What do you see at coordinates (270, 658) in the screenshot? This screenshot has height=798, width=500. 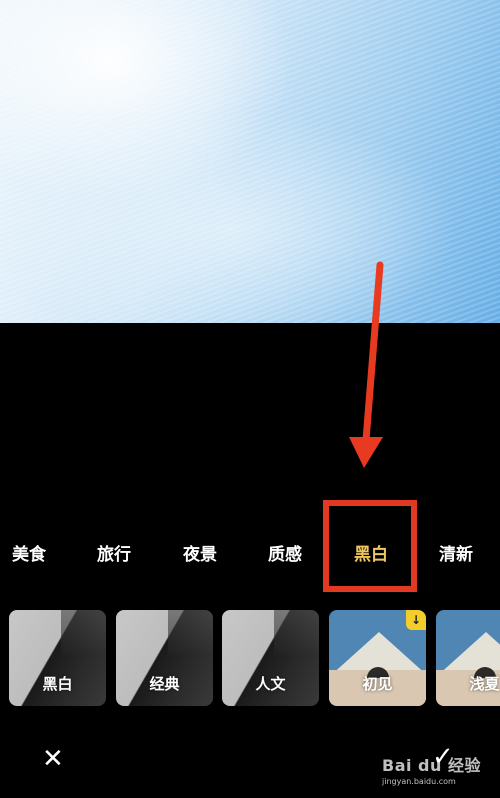 I see `filter-thumb-humanity: 人文` at bounding box center [270, 658].